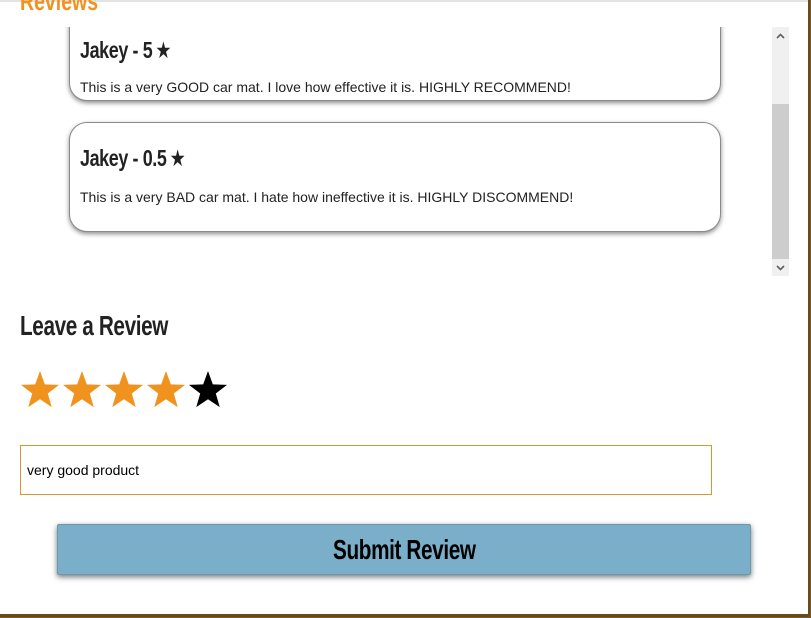  Describe the element at coordinates (116, 50) in the screenshot. I see `review-heading-text: Jakey - 5` at that location.